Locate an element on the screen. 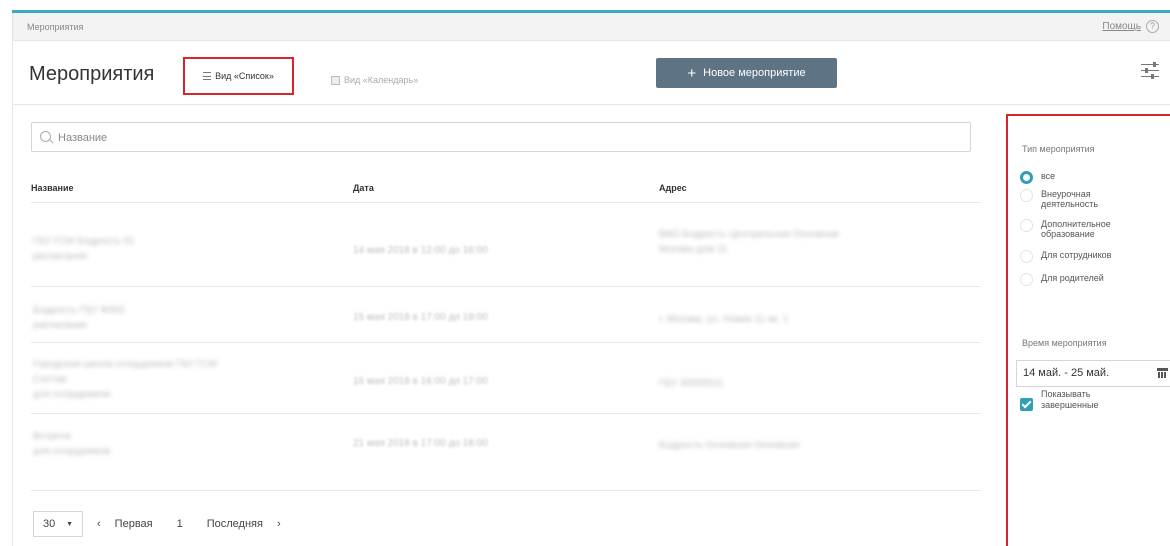 This screenshot has height=546, width=1170. page-size-value: 30 is located at coordinates (49, 524).